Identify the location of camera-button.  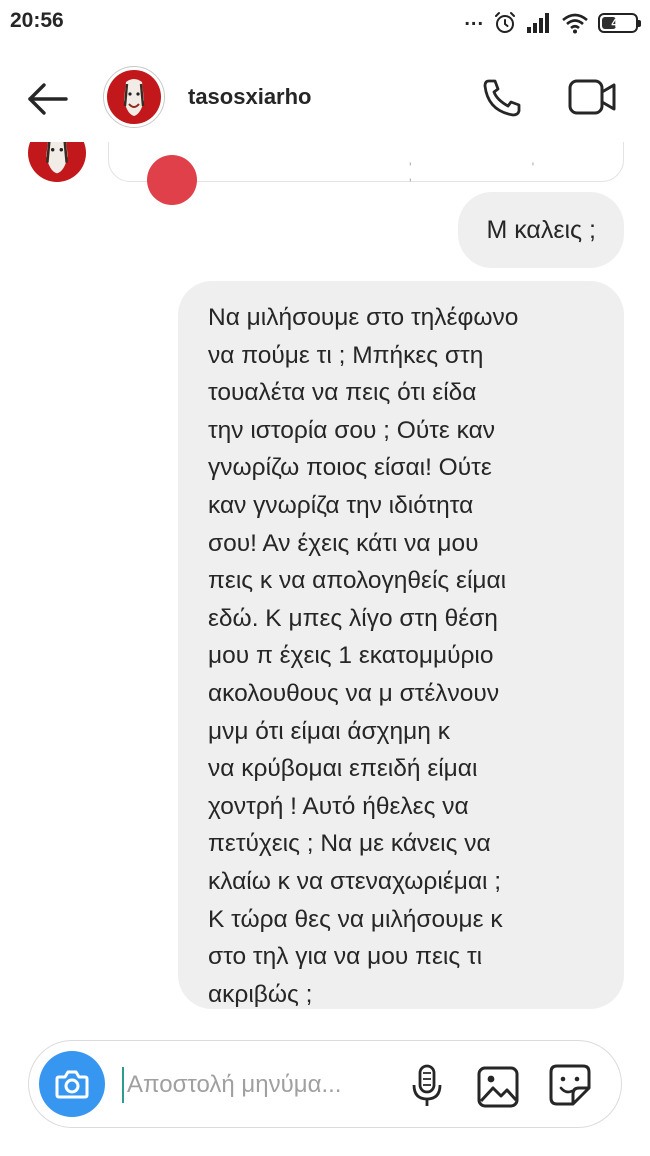
(72, 1084).